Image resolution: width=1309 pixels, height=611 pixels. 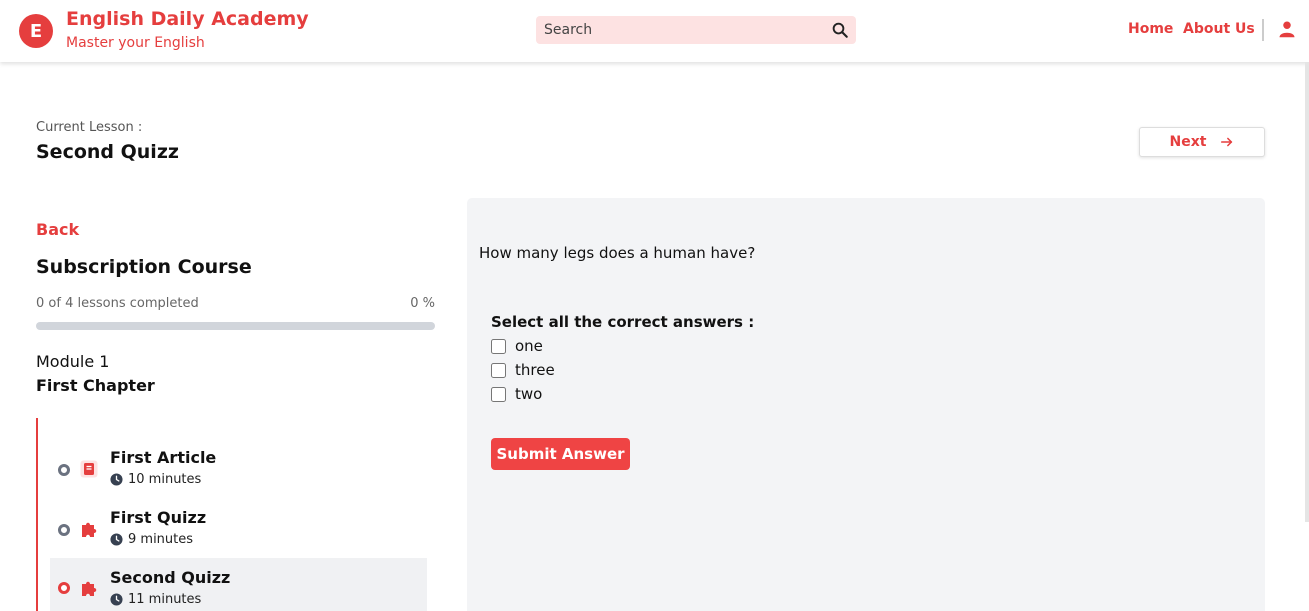 What do you see at coordinates (144, 267) in the screenshot?
I see `course-title: Subscription Course` at bounding box center [144, 267].